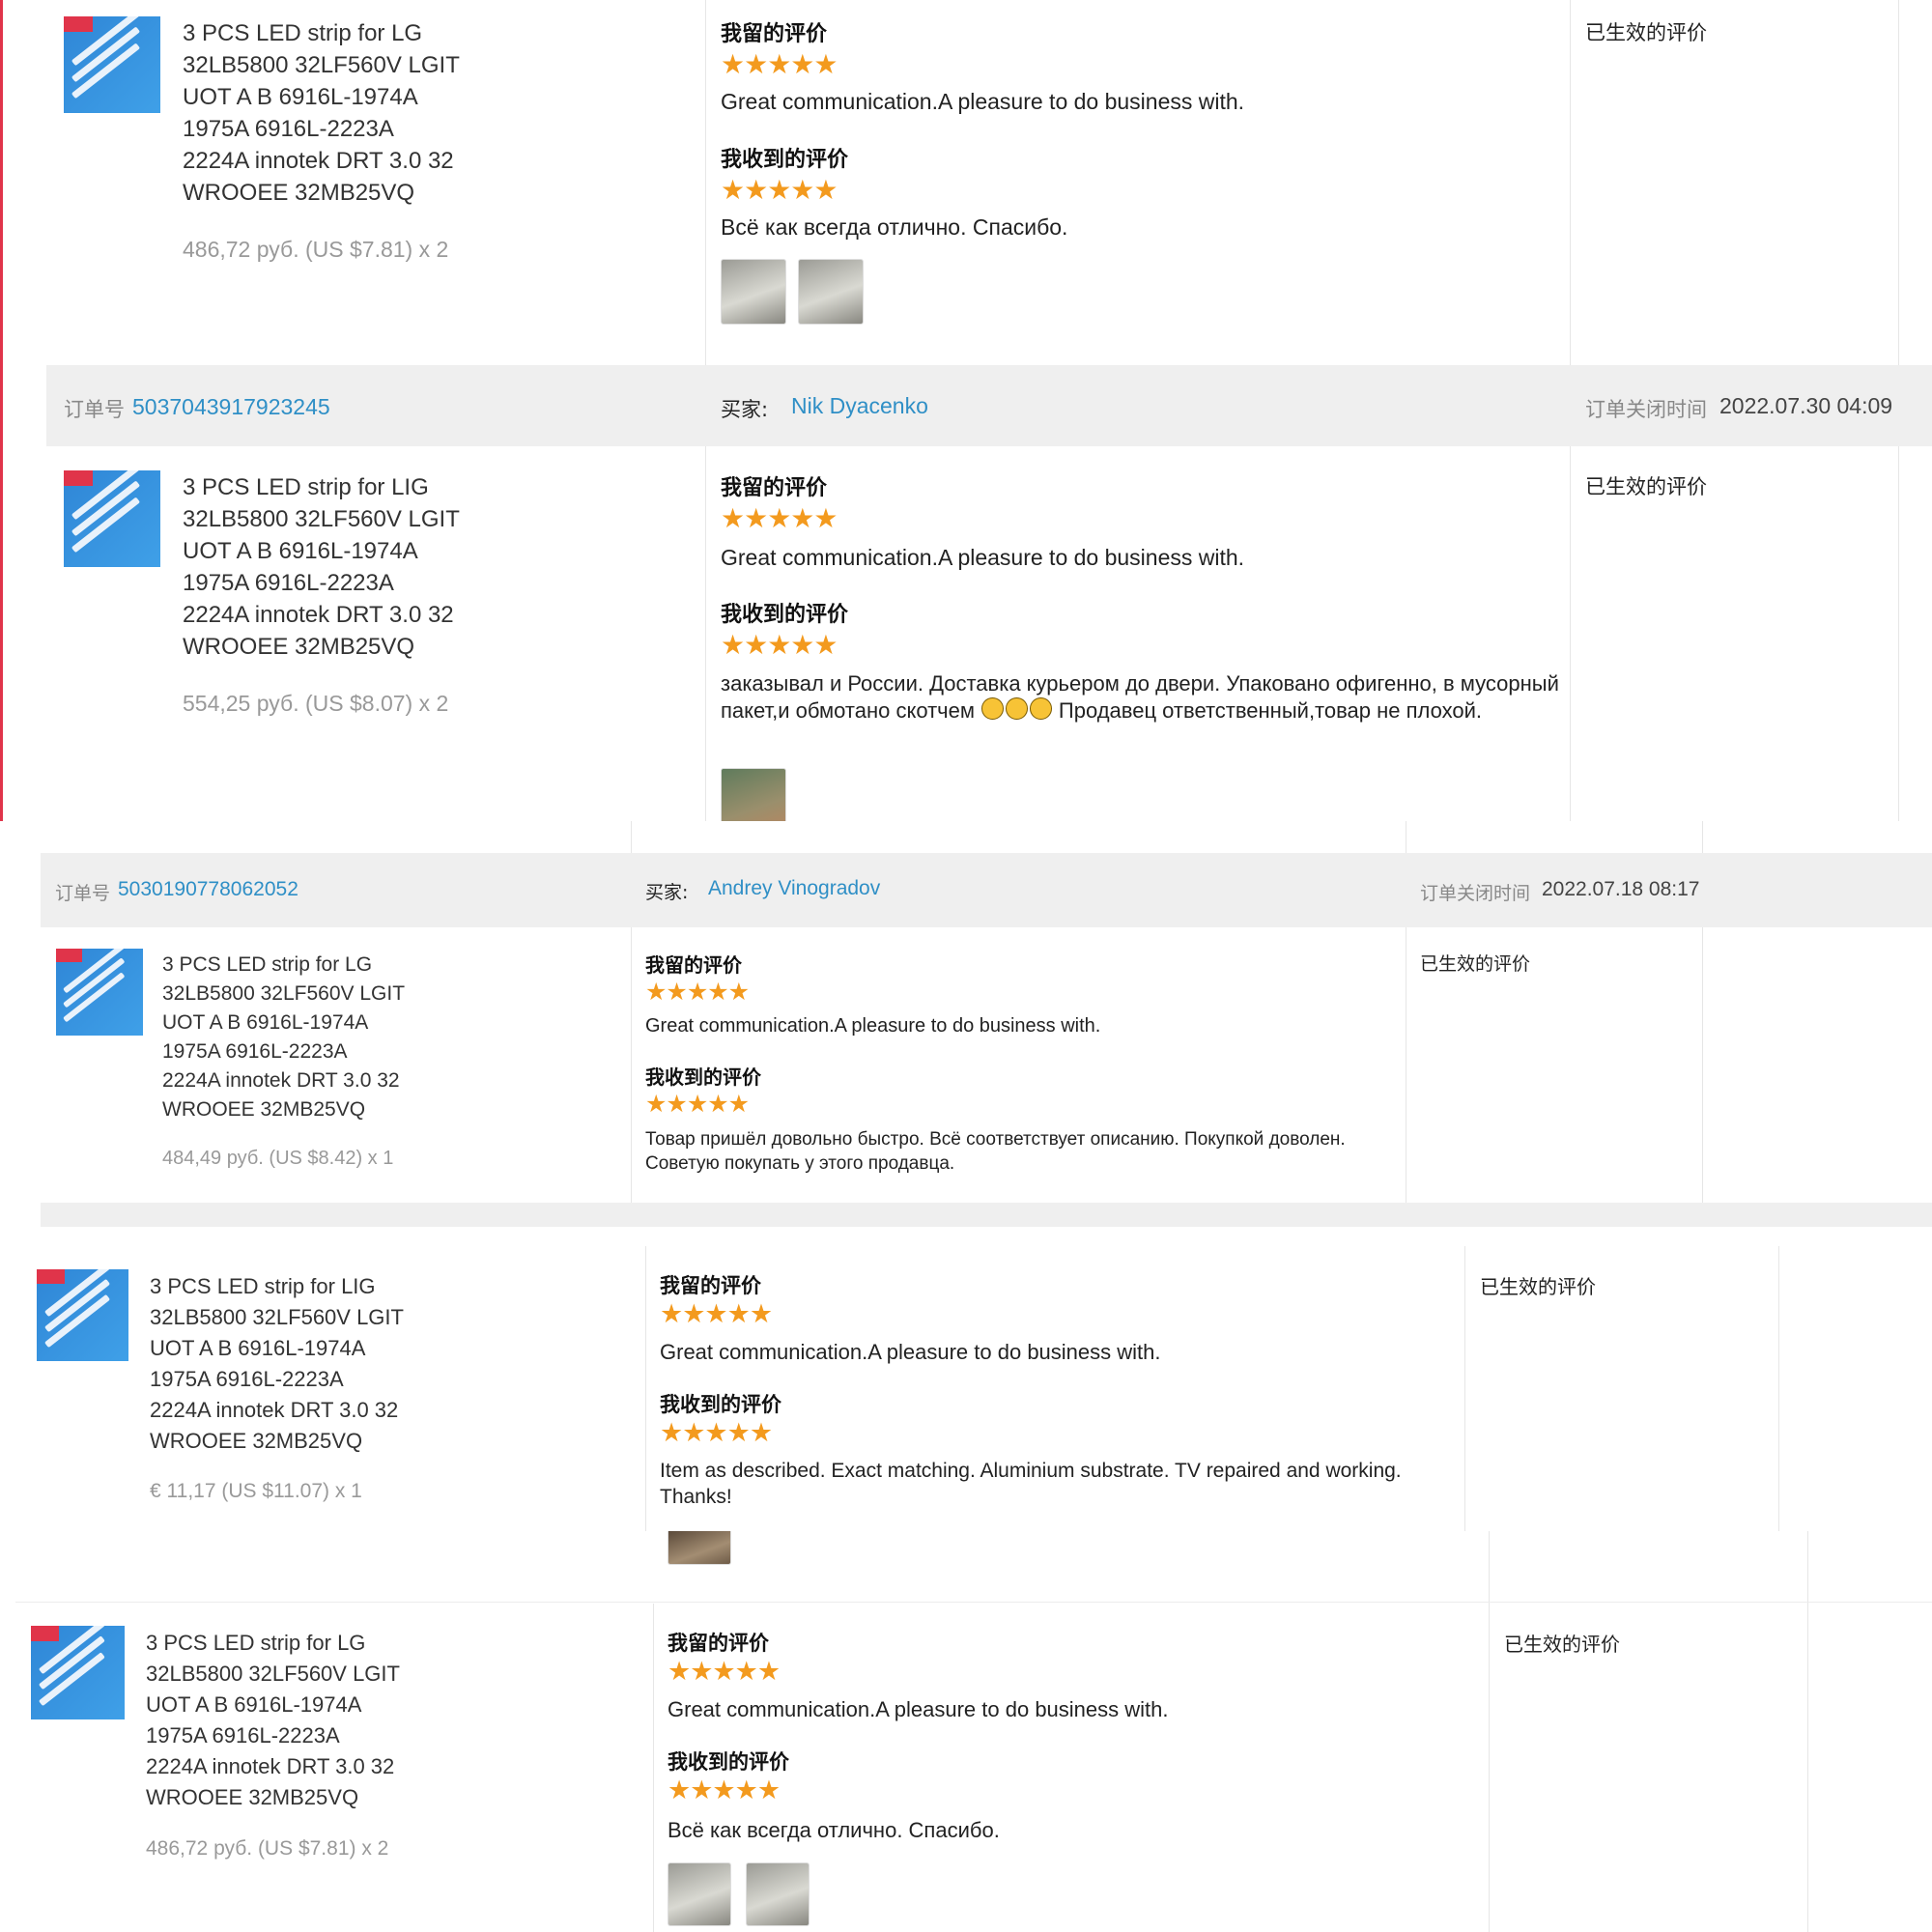  Describe the element at coordinates (231, 407) in the screenshot. I see `order-number-link: 5037043917923245` at that location.